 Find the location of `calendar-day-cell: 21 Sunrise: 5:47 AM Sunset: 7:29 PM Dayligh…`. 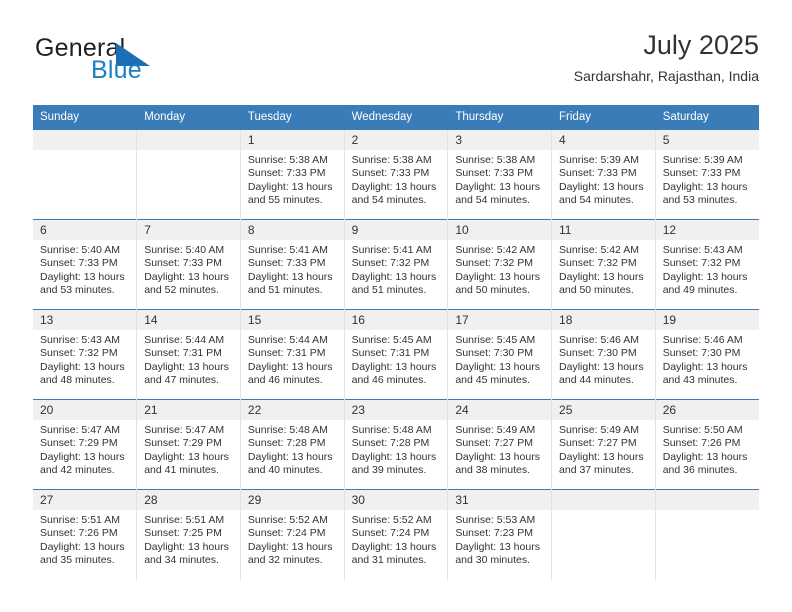

calendar-day-cell: 21 Sunrise: 5:47 AM Sunset: 7:29 PM Dayligh… is located at coordinates (188, 444).